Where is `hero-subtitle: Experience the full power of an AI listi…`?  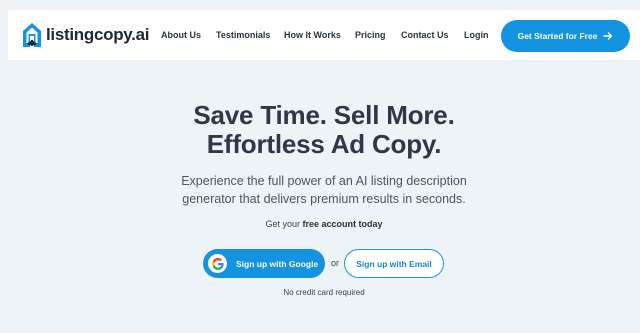
hero-subtitle: Experience the full power of an AI listi… is located at coordinates (320, 190).